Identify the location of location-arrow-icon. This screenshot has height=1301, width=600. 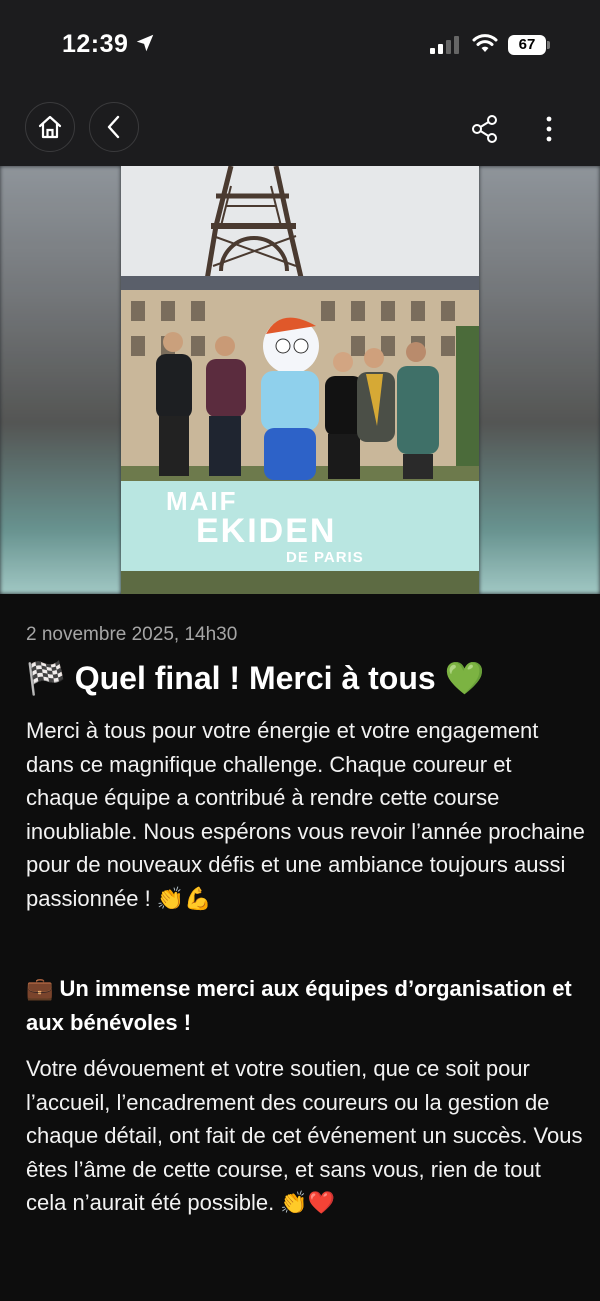
(145, 43).